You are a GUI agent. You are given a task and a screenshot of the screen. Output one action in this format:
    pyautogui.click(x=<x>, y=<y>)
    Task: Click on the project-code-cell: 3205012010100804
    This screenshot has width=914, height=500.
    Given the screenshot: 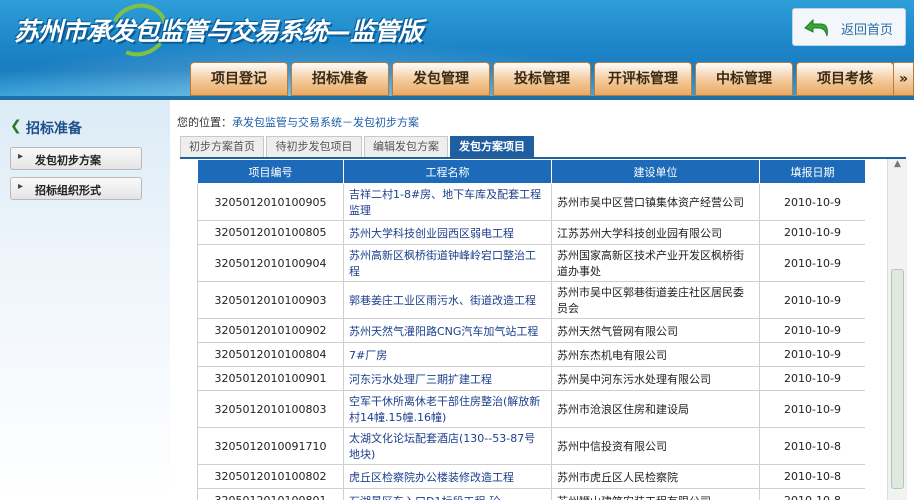 What is the action you would take?
    pyautogui.click(x=270, y=354)
    